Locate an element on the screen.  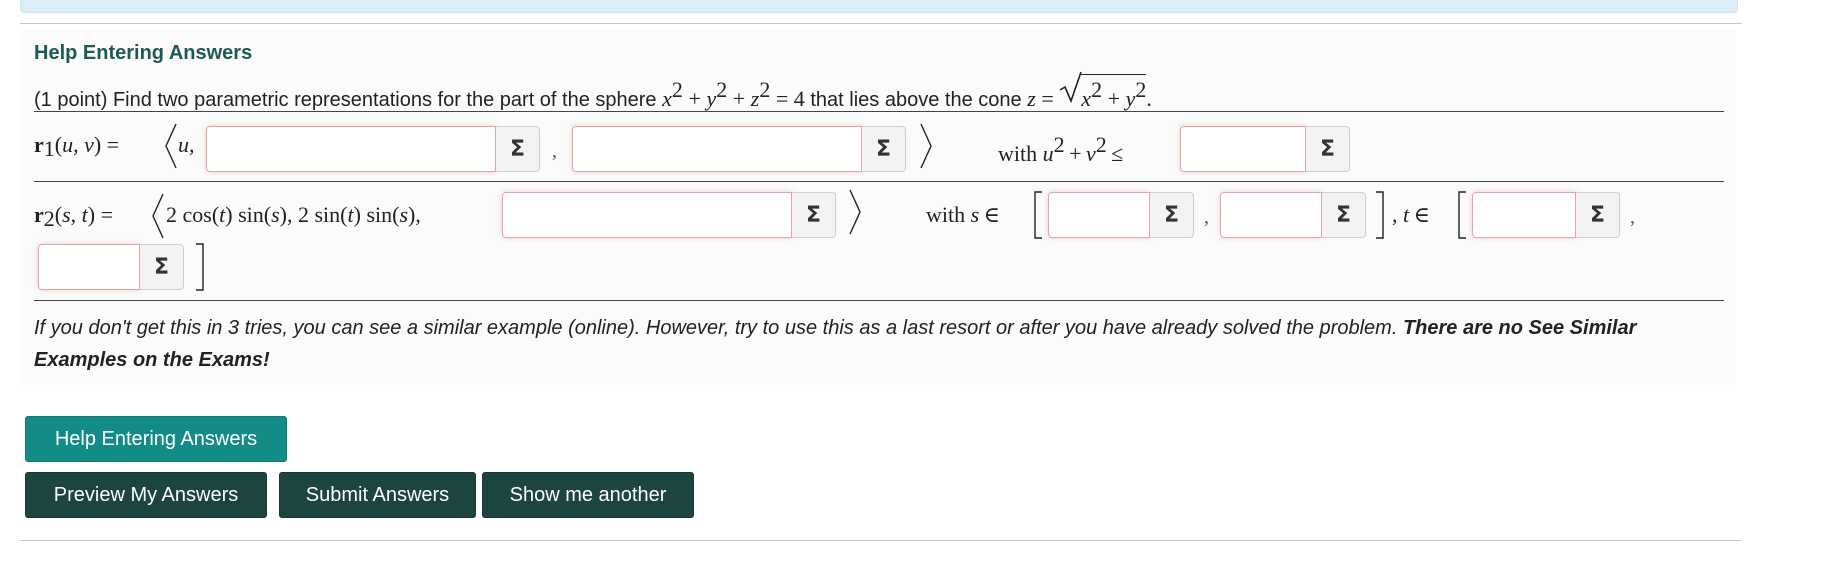
help-entering-answers-button: Help Entering Answers is located at coordinates (156, 439).